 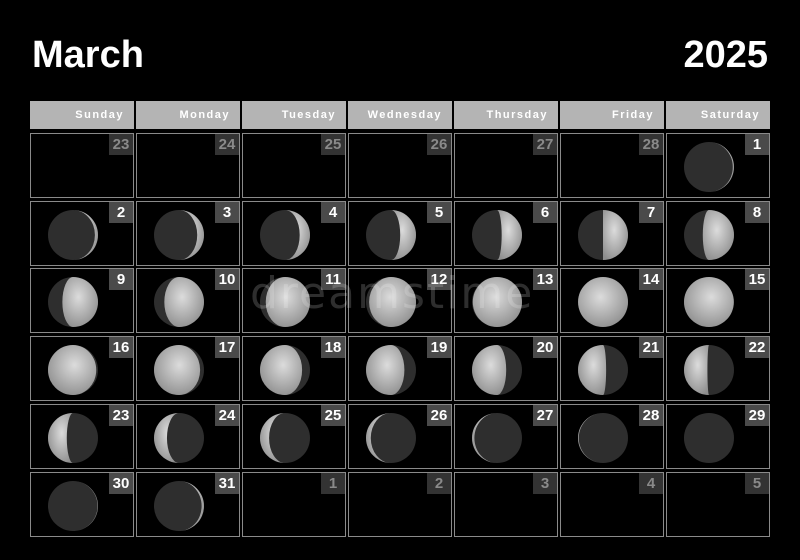 I want to click on day-cell: 17, so click(x=188, y=368).